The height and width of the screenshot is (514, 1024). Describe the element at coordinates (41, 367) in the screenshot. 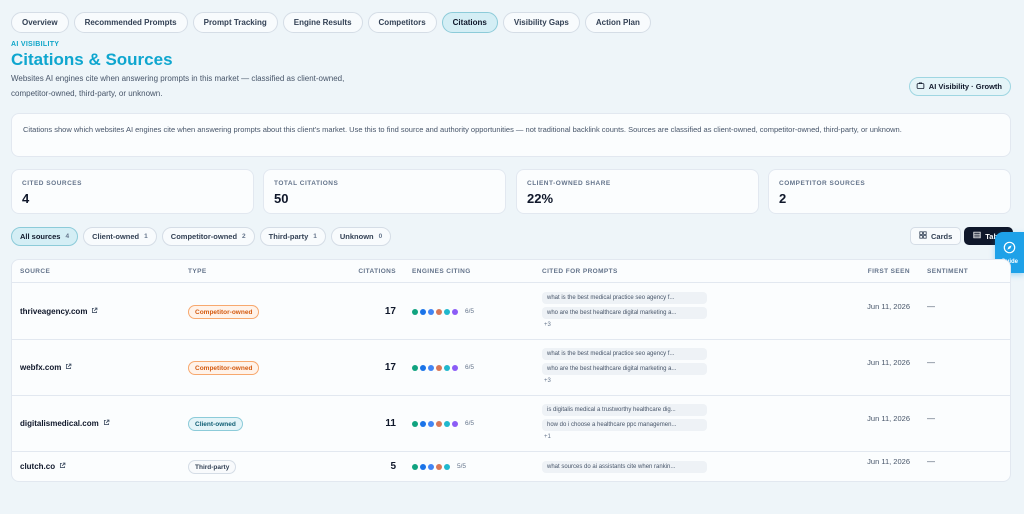

I see `source-domain: webfx.com` at that location.